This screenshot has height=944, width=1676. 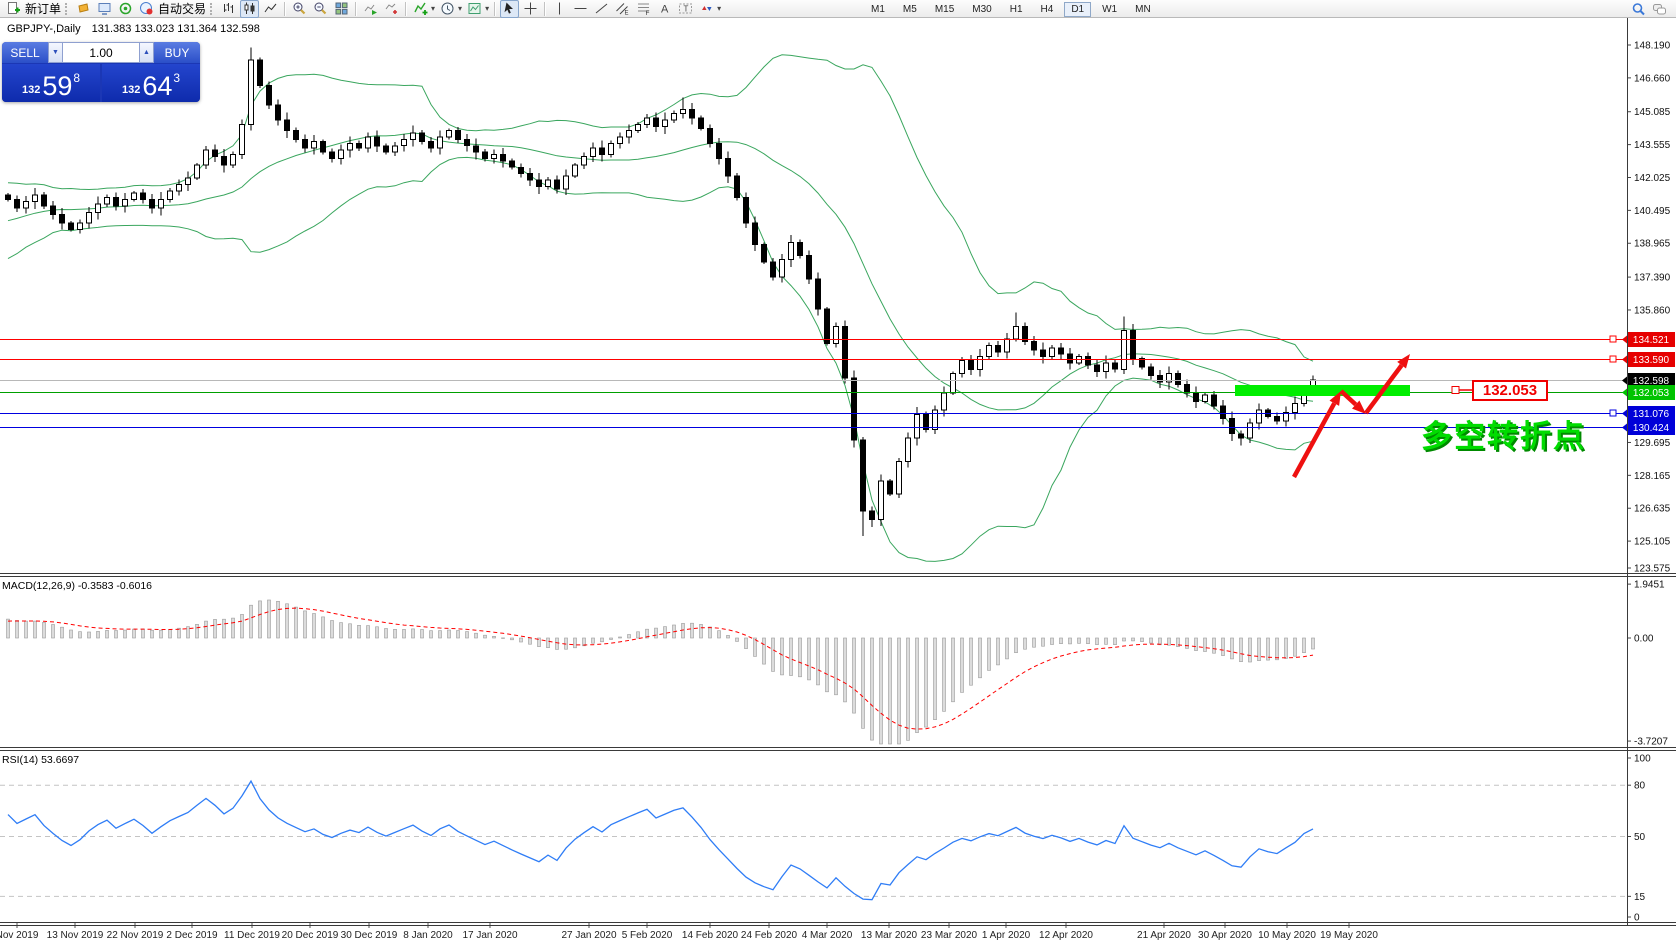 I want to click on svg-text: 30 Dec 2019, so click(x=369, y=935).